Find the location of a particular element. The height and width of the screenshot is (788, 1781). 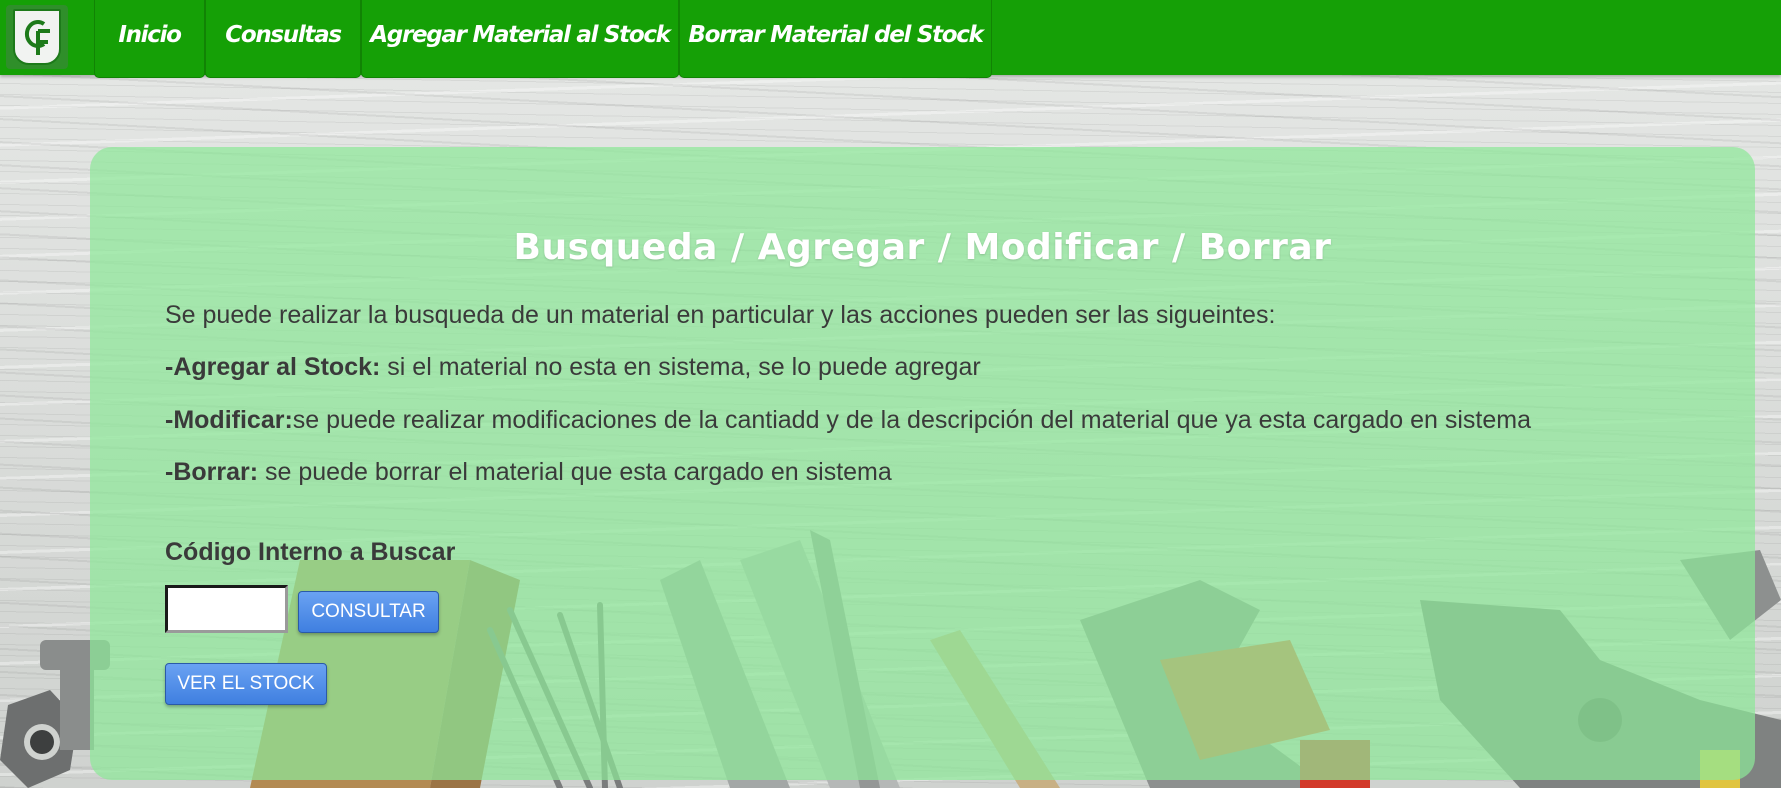

action-agregar-label: -Agregar al Stock: is located at coordinates (273, 367).